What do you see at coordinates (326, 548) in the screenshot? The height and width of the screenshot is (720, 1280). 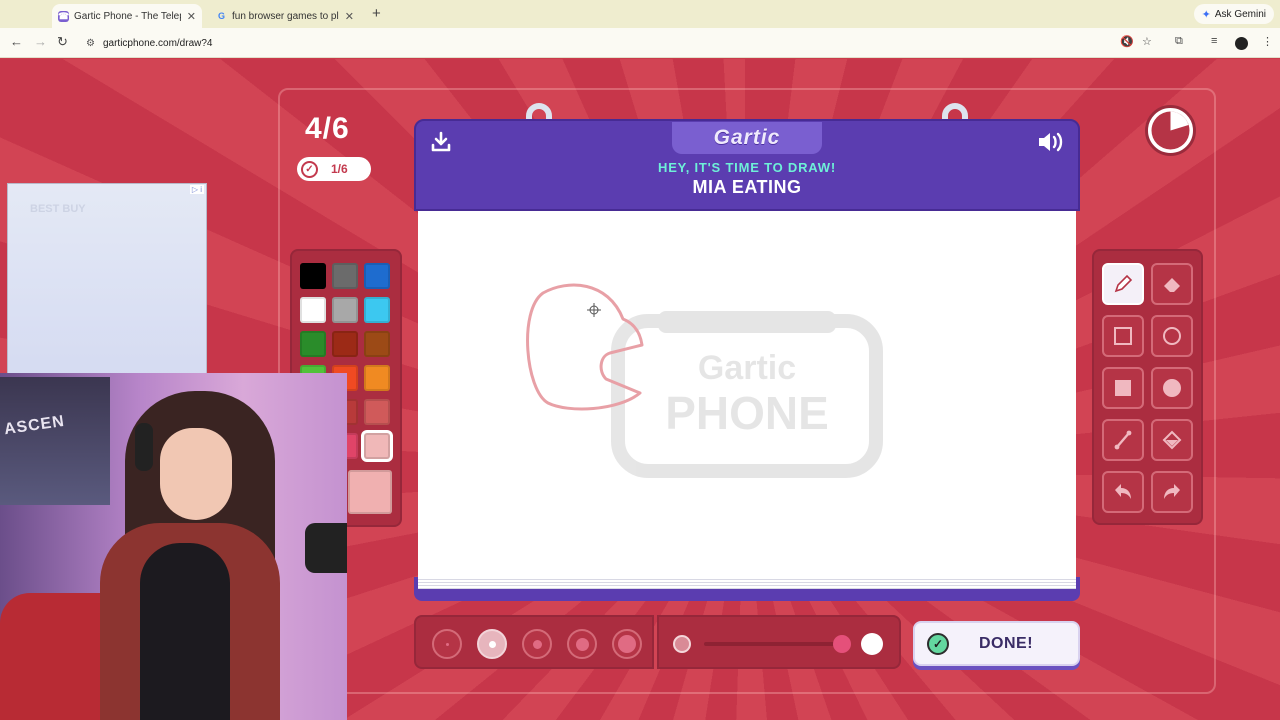 I see `microphone` at bounding box center [326, 548].